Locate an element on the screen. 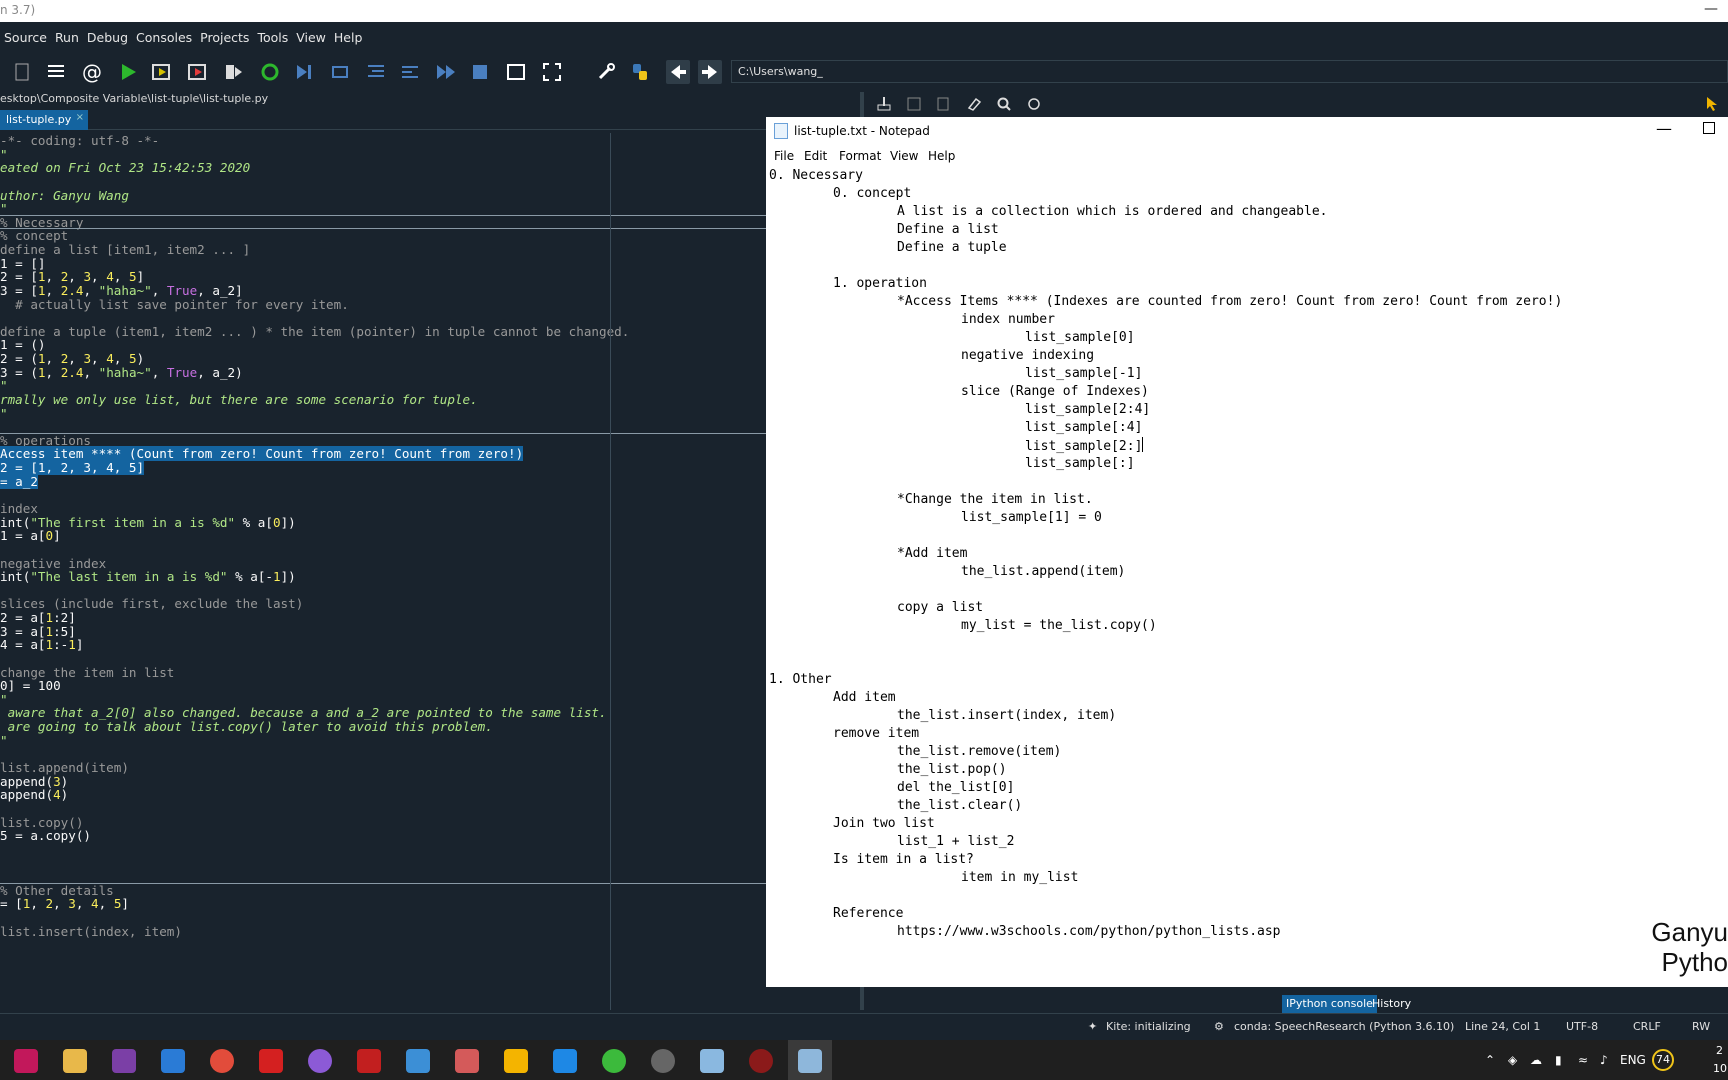  notepad-text-line: 1. Other is located at coordinates (800, 679).